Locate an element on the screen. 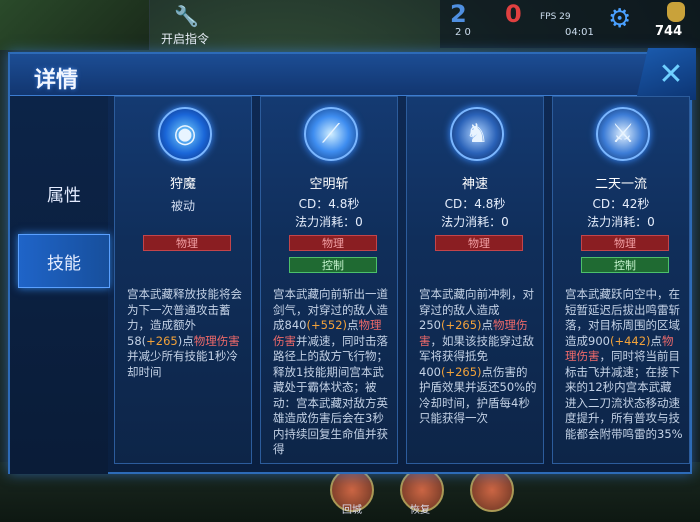 This screenshot has width=700, height=522. gold-bag-icon is located at coordinates (676, 12).